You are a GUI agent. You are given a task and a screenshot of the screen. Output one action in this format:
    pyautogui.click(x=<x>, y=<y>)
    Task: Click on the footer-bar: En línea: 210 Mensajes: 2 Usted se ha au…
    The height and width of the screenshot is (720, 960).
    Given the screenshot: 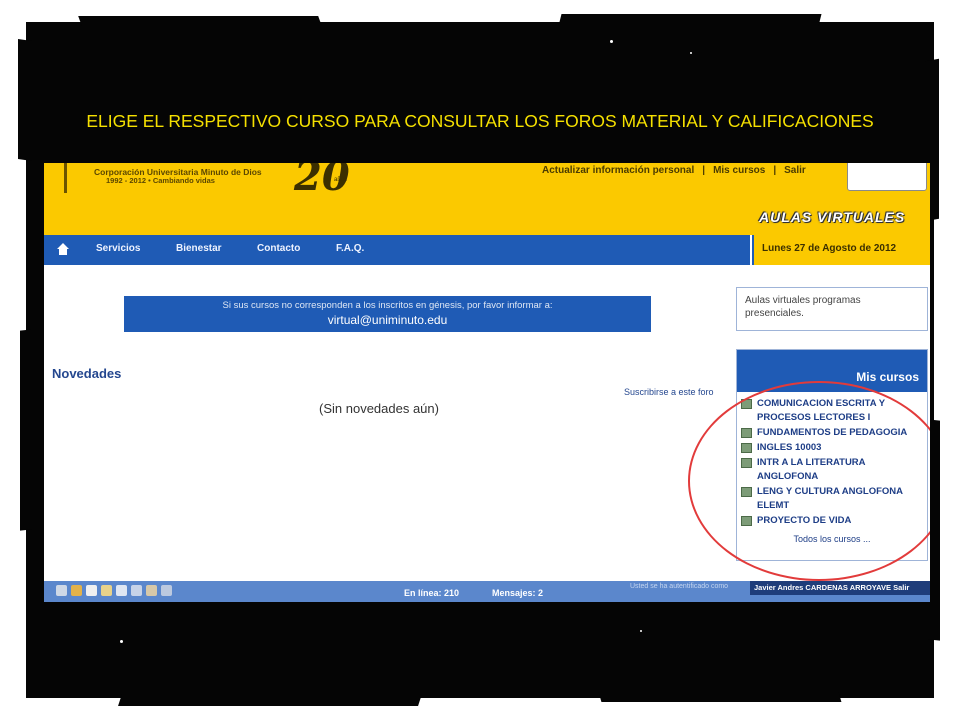 What is the action you would take?
    pyautogui.click(x=487, y=591)
    